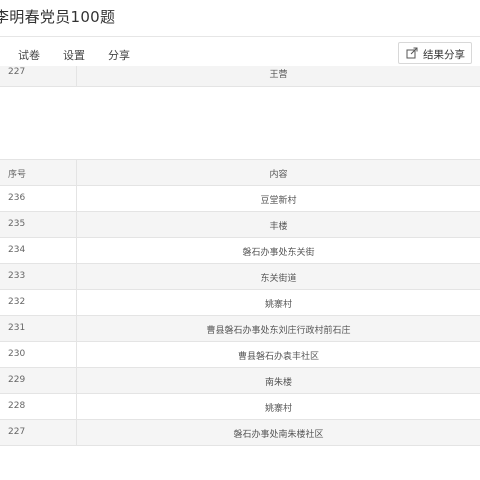  I want to click on title-bar: 李明春党员100题, so click(240, 18).